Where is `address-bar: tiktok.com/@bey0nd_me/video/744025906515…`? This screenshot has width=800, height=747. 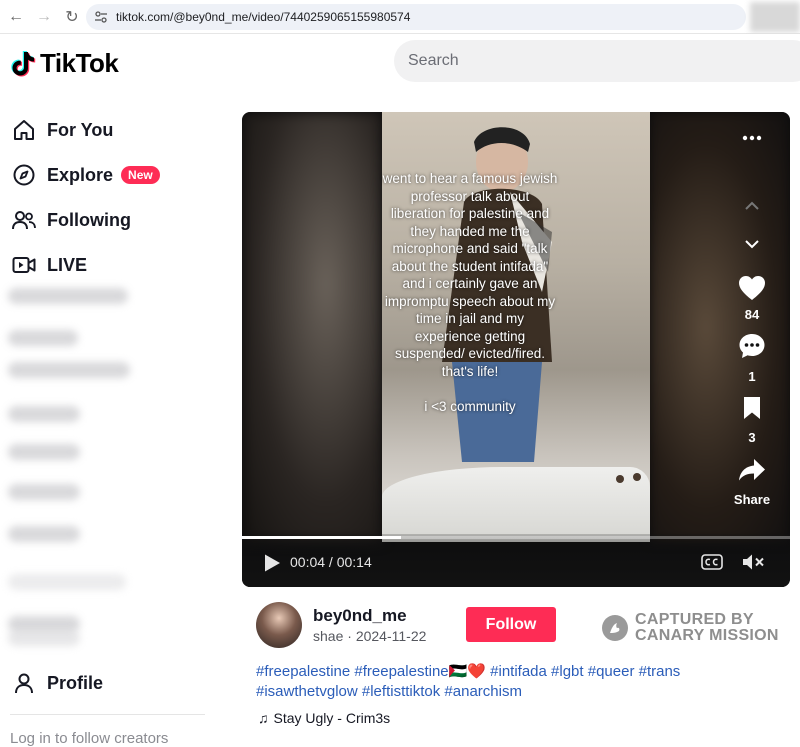 address-bar: tiktok.com/@bey0nd_me/video/744025906515… is located at coordinates (416, 17).